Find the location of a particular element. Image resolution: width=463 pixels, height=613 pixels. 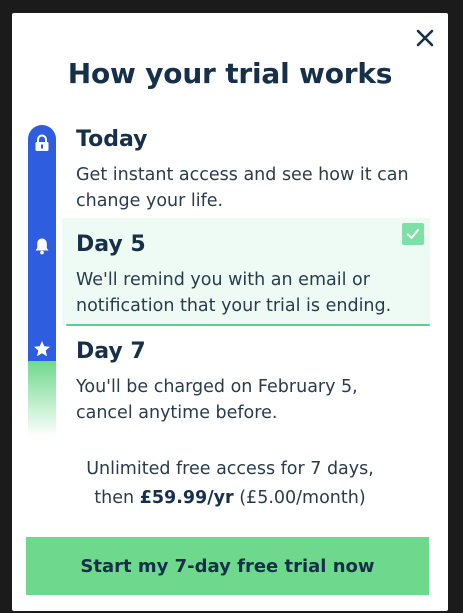

lock-icon is located at coordinates (42, 142).